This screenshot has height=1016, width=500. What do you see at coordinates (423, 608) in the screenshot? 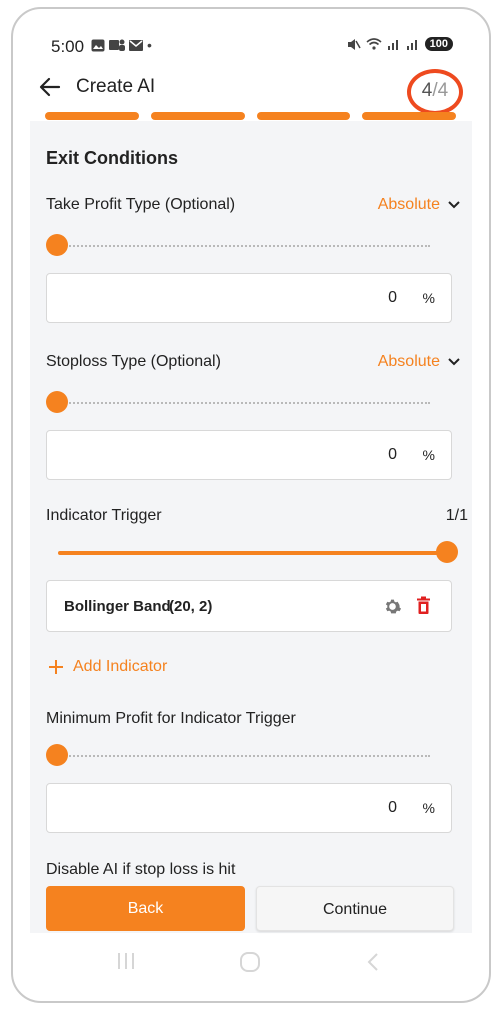
I see `trash-icon` at bounding box center [423, 608].